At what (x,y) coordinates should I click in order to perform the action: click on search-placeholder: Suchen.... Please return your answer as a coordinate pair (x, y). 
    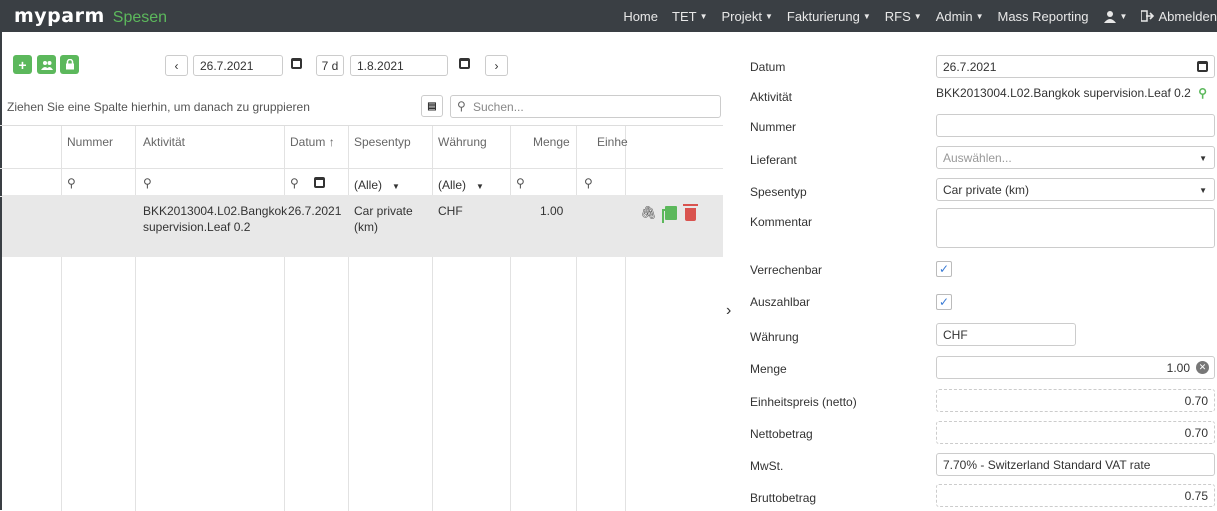
    Looking at the image, I should click on (498, 106).